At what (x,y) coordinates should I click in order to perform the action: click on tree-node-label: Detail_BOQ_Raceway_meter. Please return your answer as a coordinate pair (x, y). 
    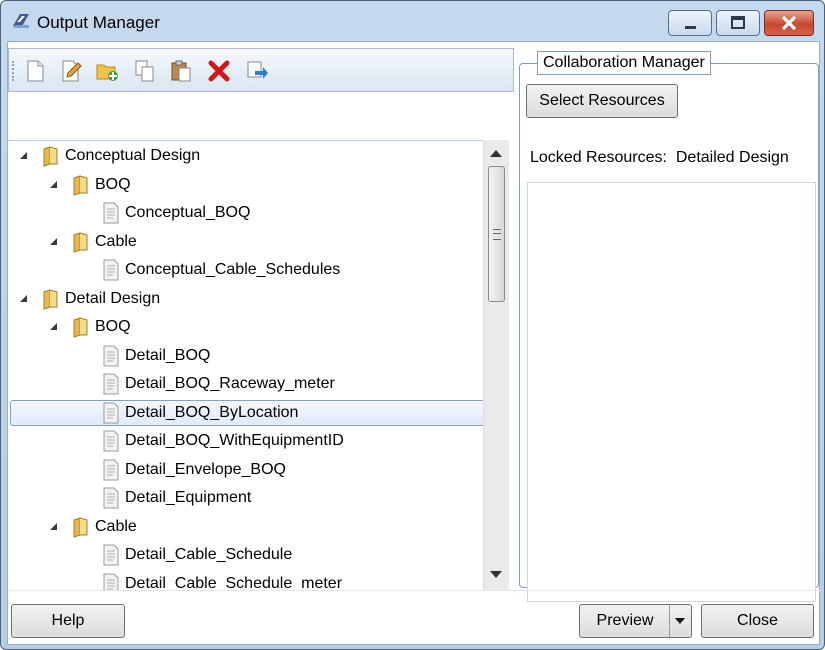
    Looking at the image, I should click on (230, 383).